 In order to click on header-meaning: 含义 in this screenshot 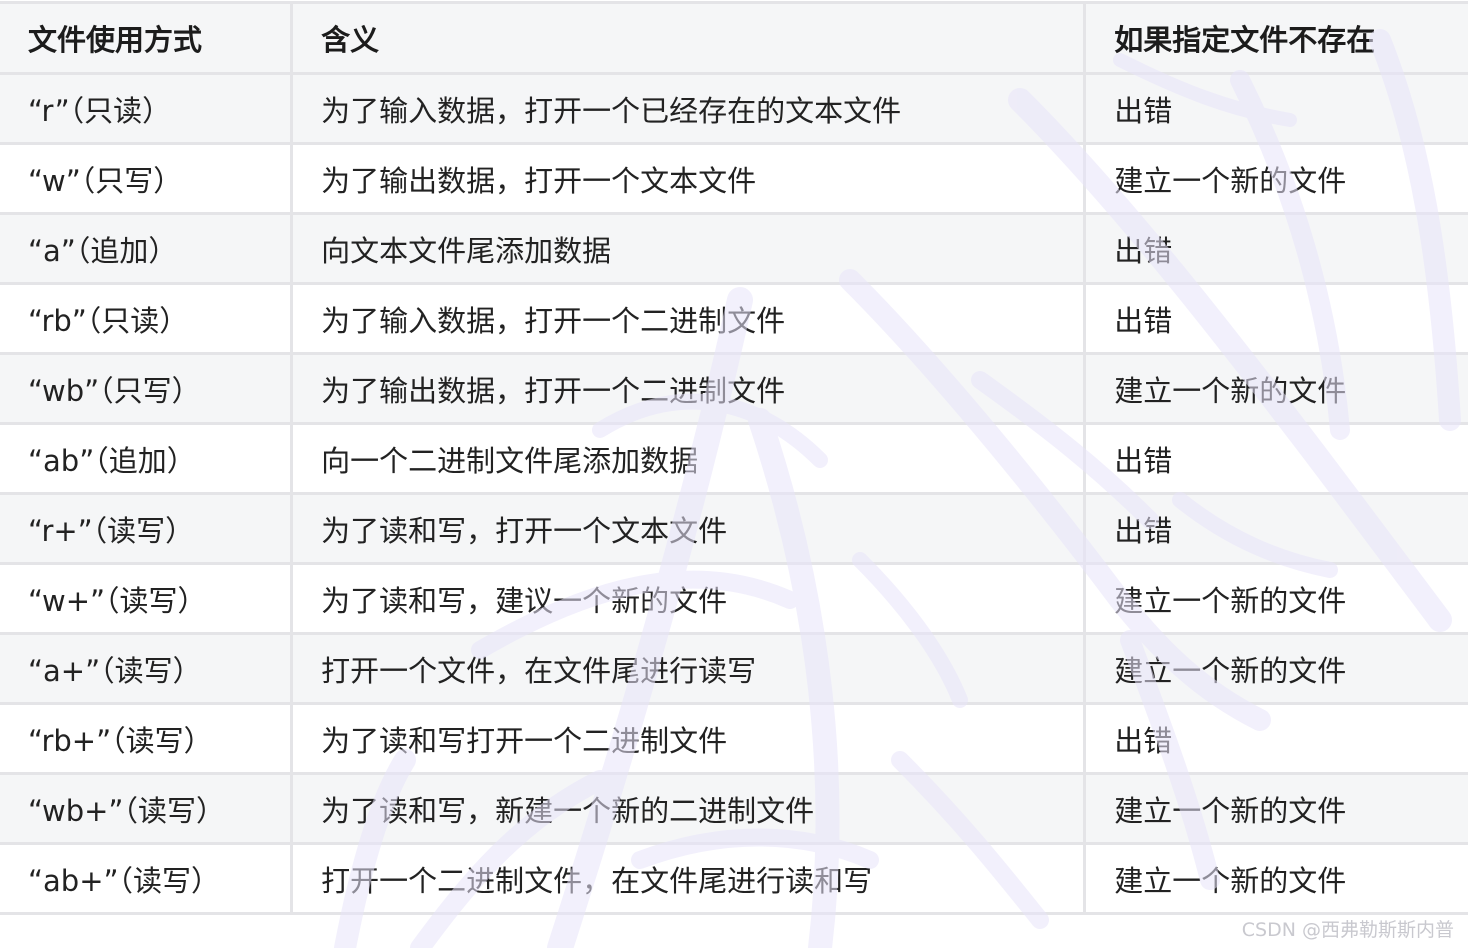, I will do `click(688, 38)`.